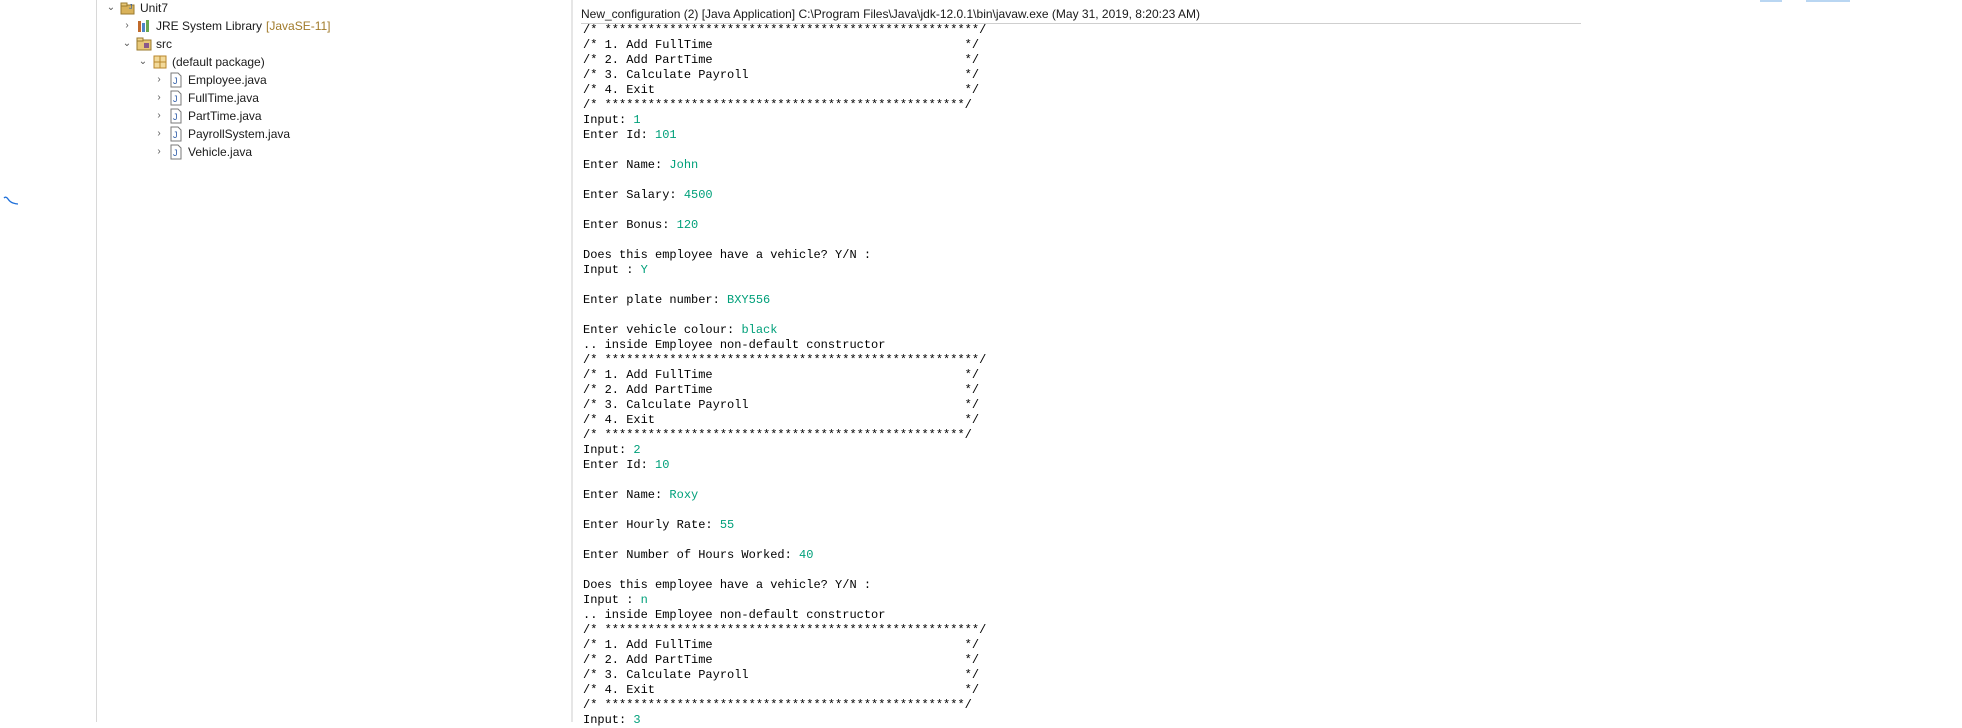 This screenshot has height=728, width=1962. Describe the element at coordinates (784, 330) in the screenshot. I see `console-line: Enter vehicle colour: black` at that location.